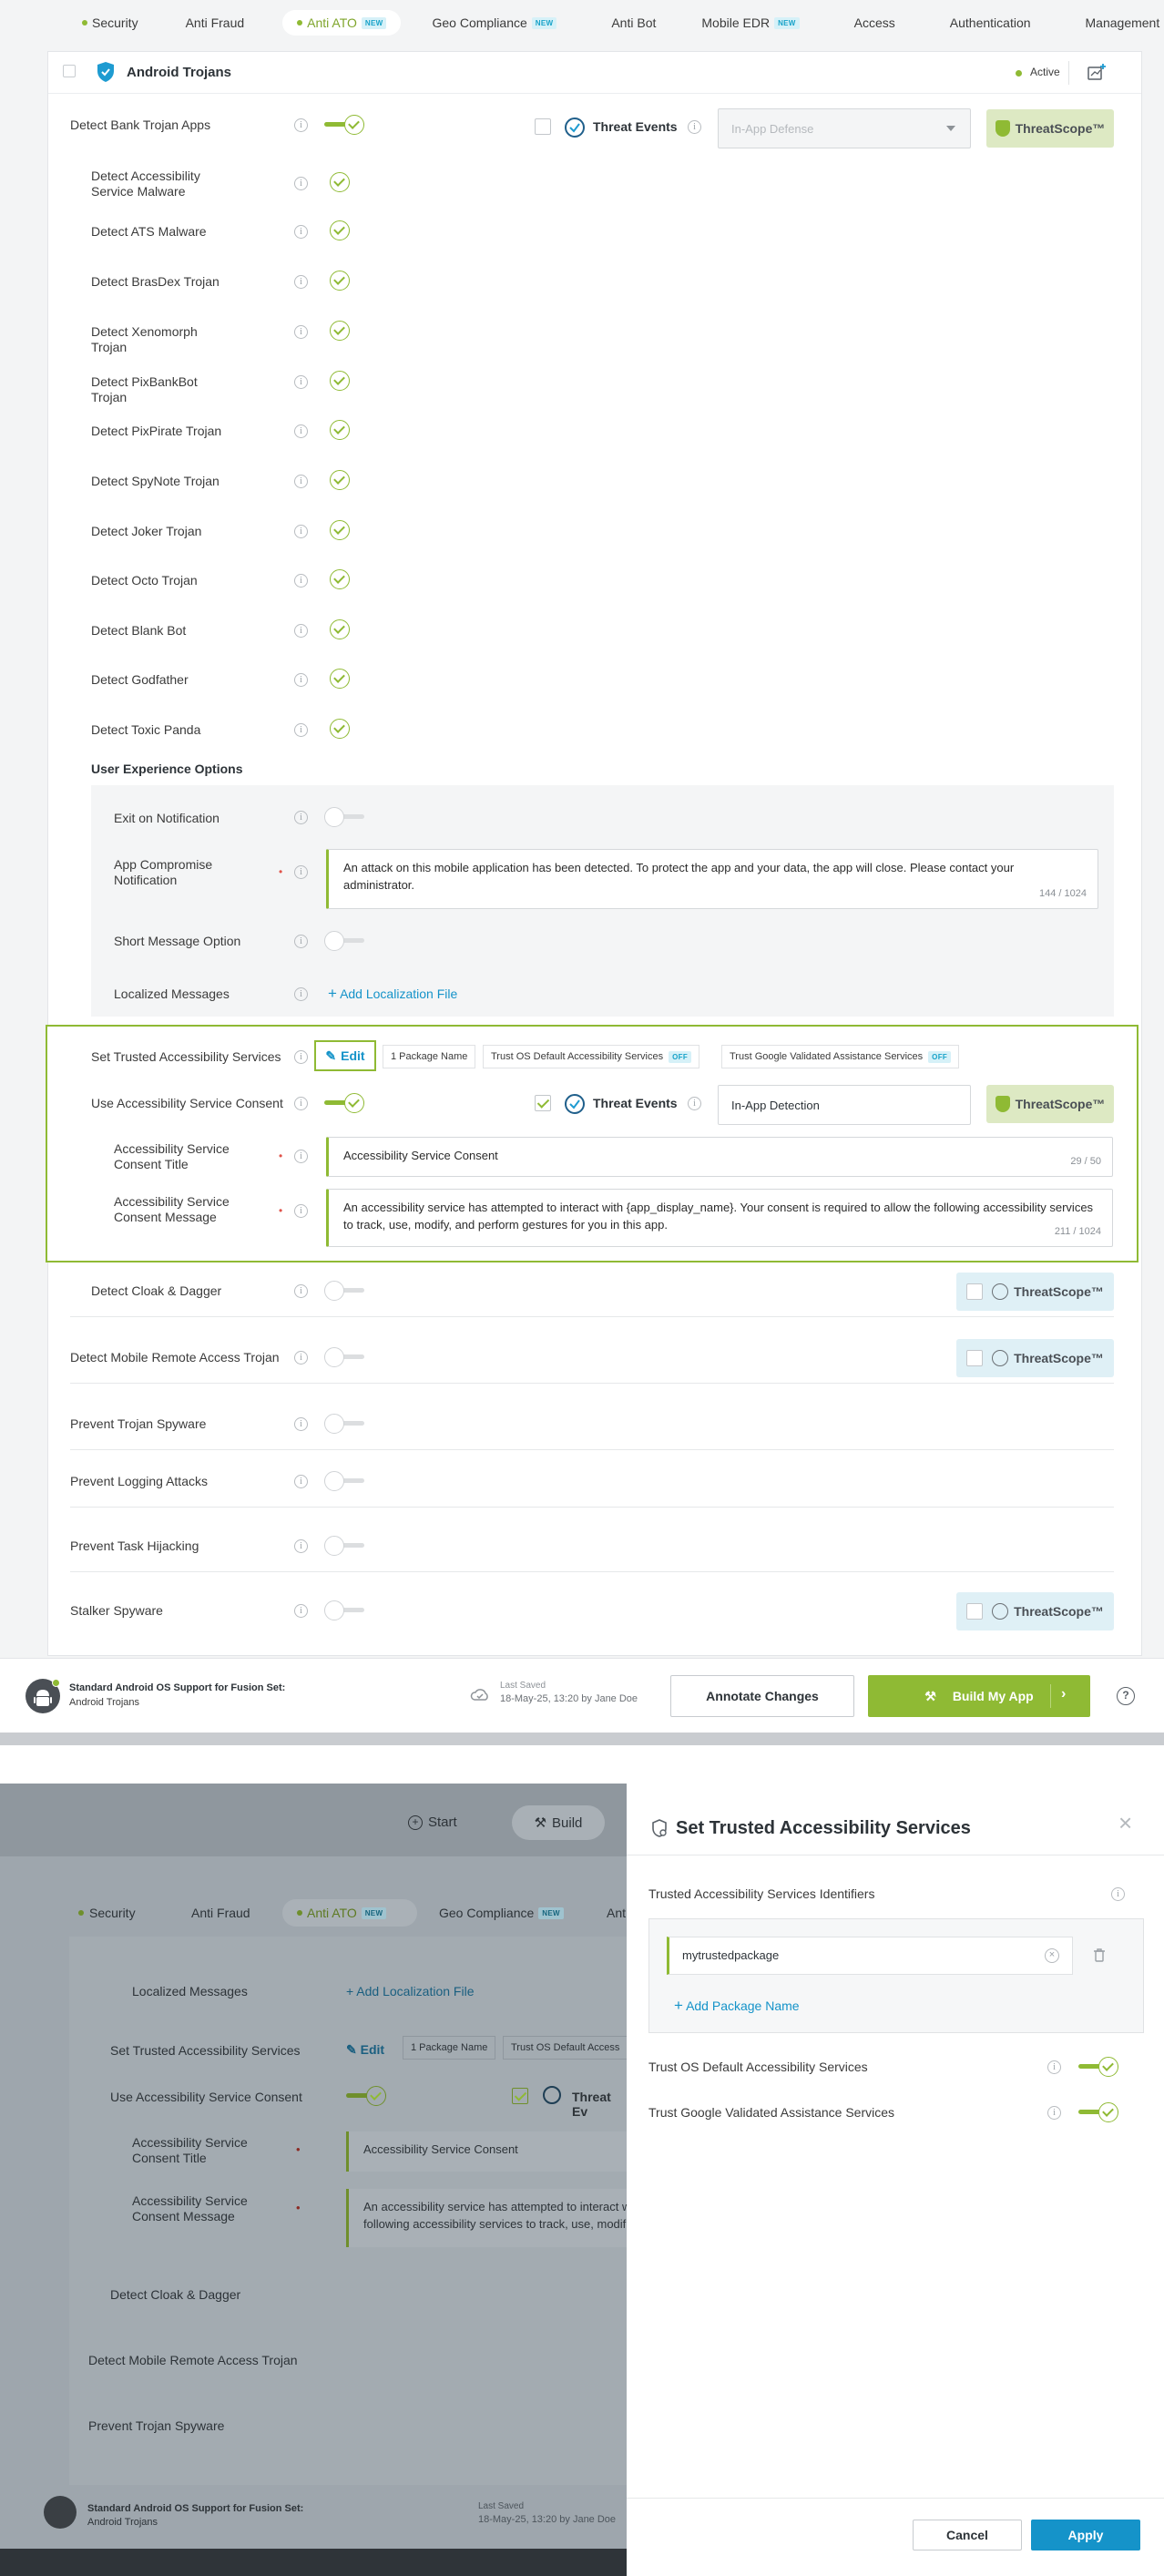  Describe the element at coordinates (1118, 23) in the screenshot. I see `tab-management: Management` at that location.